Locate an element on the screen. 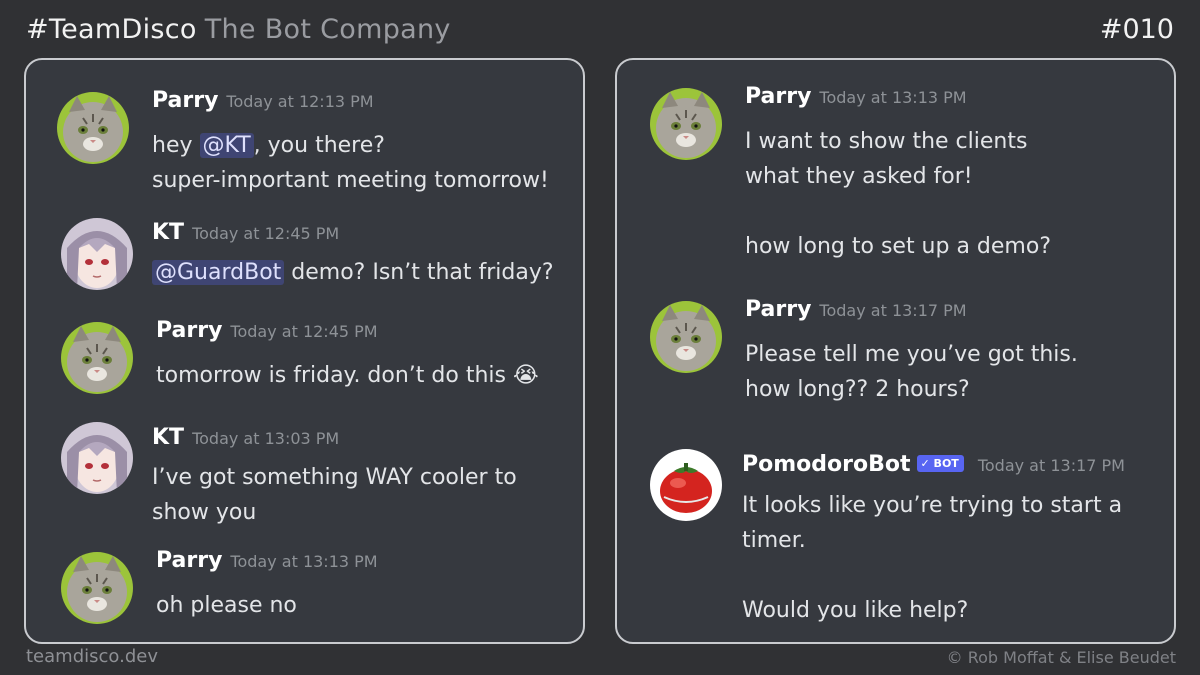 The width and height of the screenshot is (1200, 675). message-text: show you is located at coordinates (204, 512).